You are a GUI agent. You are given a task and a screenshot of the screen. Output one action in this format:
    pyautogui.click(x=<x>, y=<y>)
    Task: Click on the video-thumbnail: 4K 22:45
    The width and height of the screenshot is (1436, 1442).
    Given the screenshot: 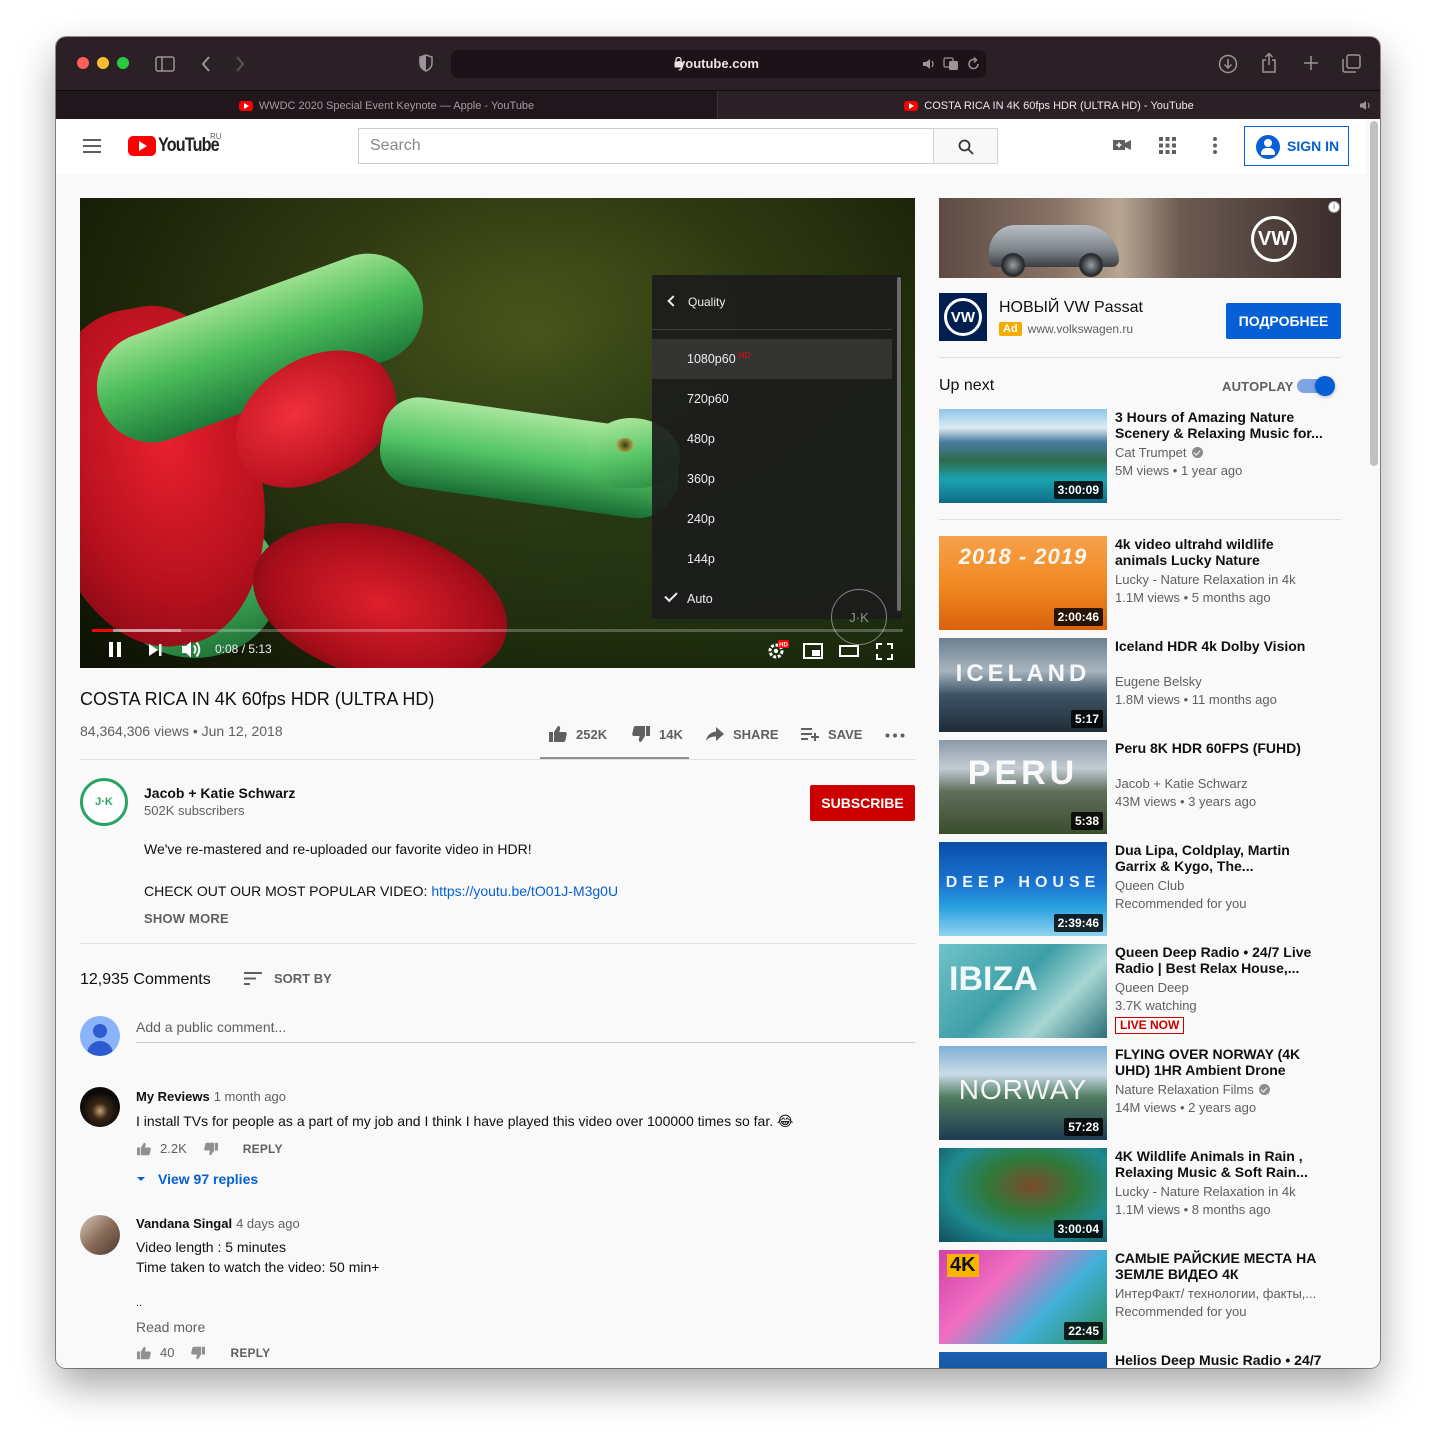 What is the action you would take?
    pyautogui.click(x=1023, y=1297)
    